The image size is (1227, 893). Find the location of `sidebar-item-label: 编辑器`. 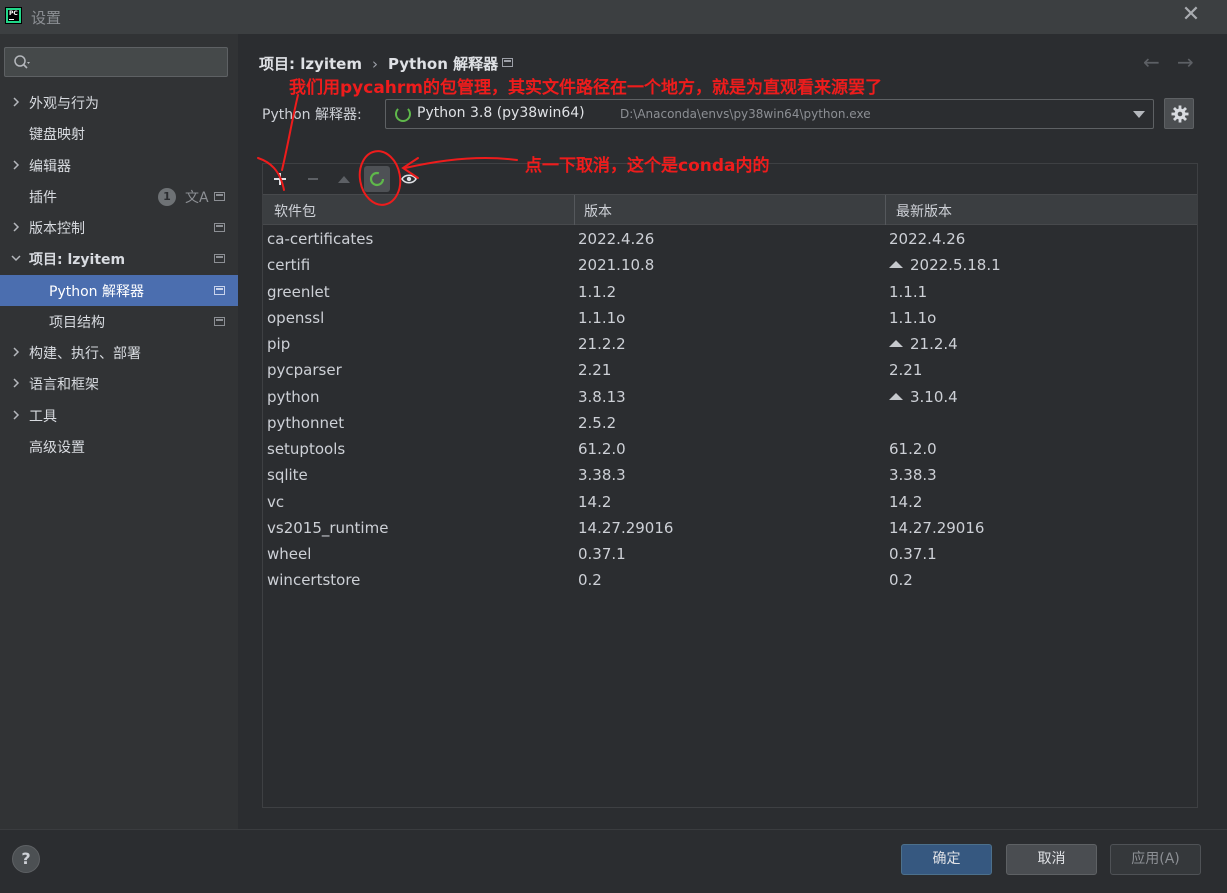

sidebar-item-label: 编辑器 is located at coordinates (50, 167).